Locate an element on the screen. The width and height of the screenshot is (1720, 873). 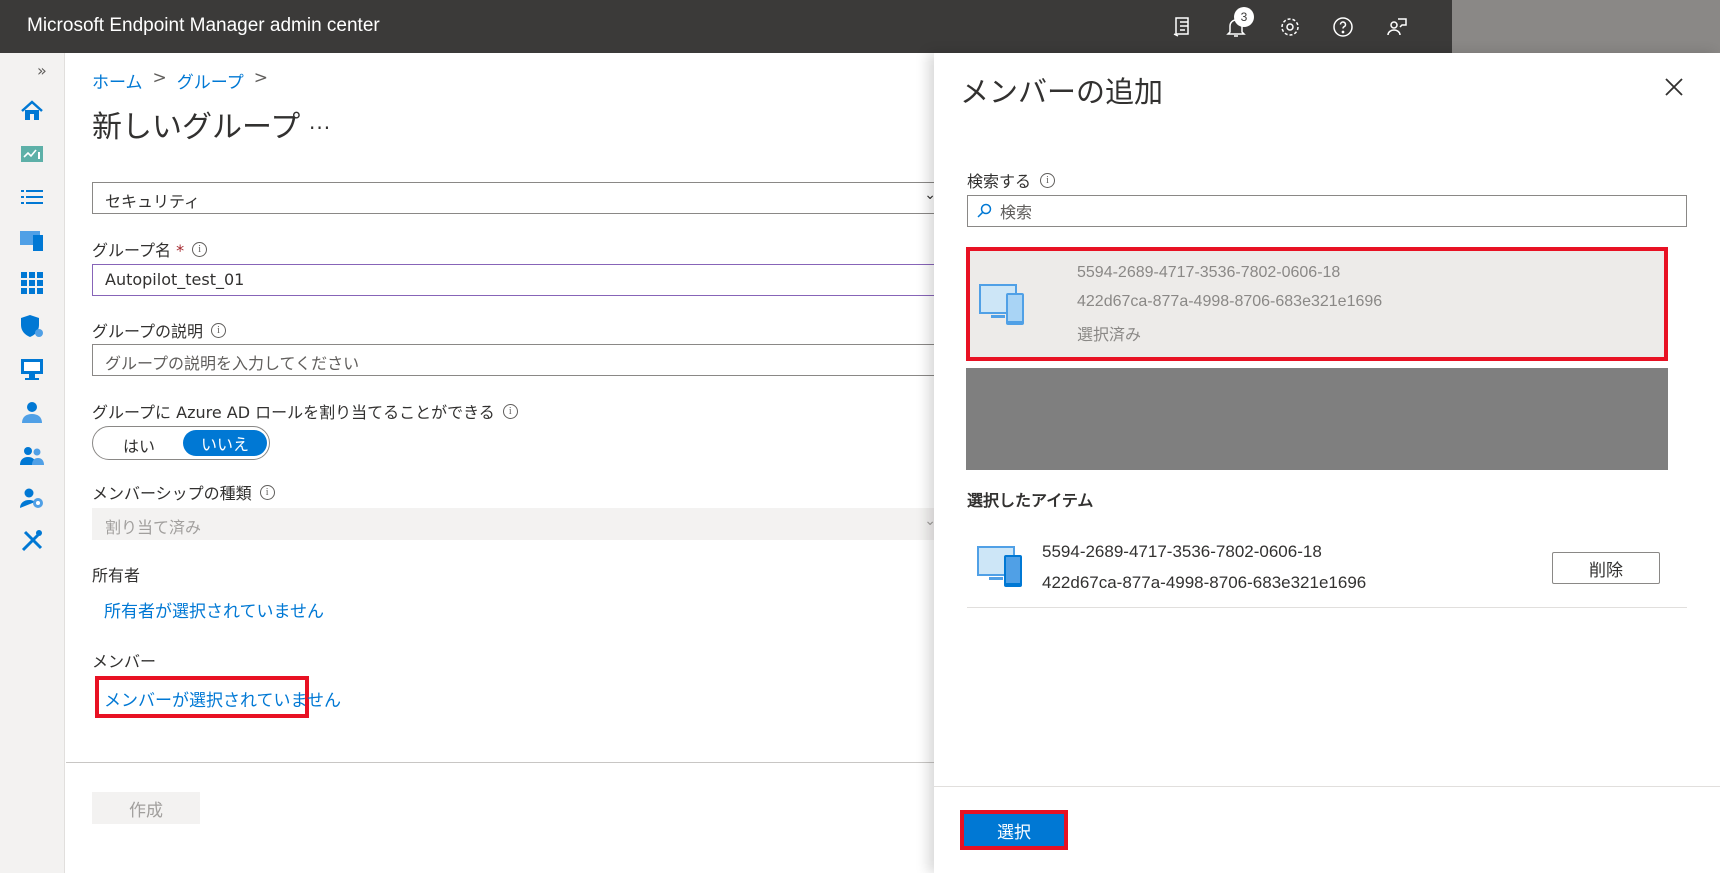
reports-icon is located at coordinates (32, 369).